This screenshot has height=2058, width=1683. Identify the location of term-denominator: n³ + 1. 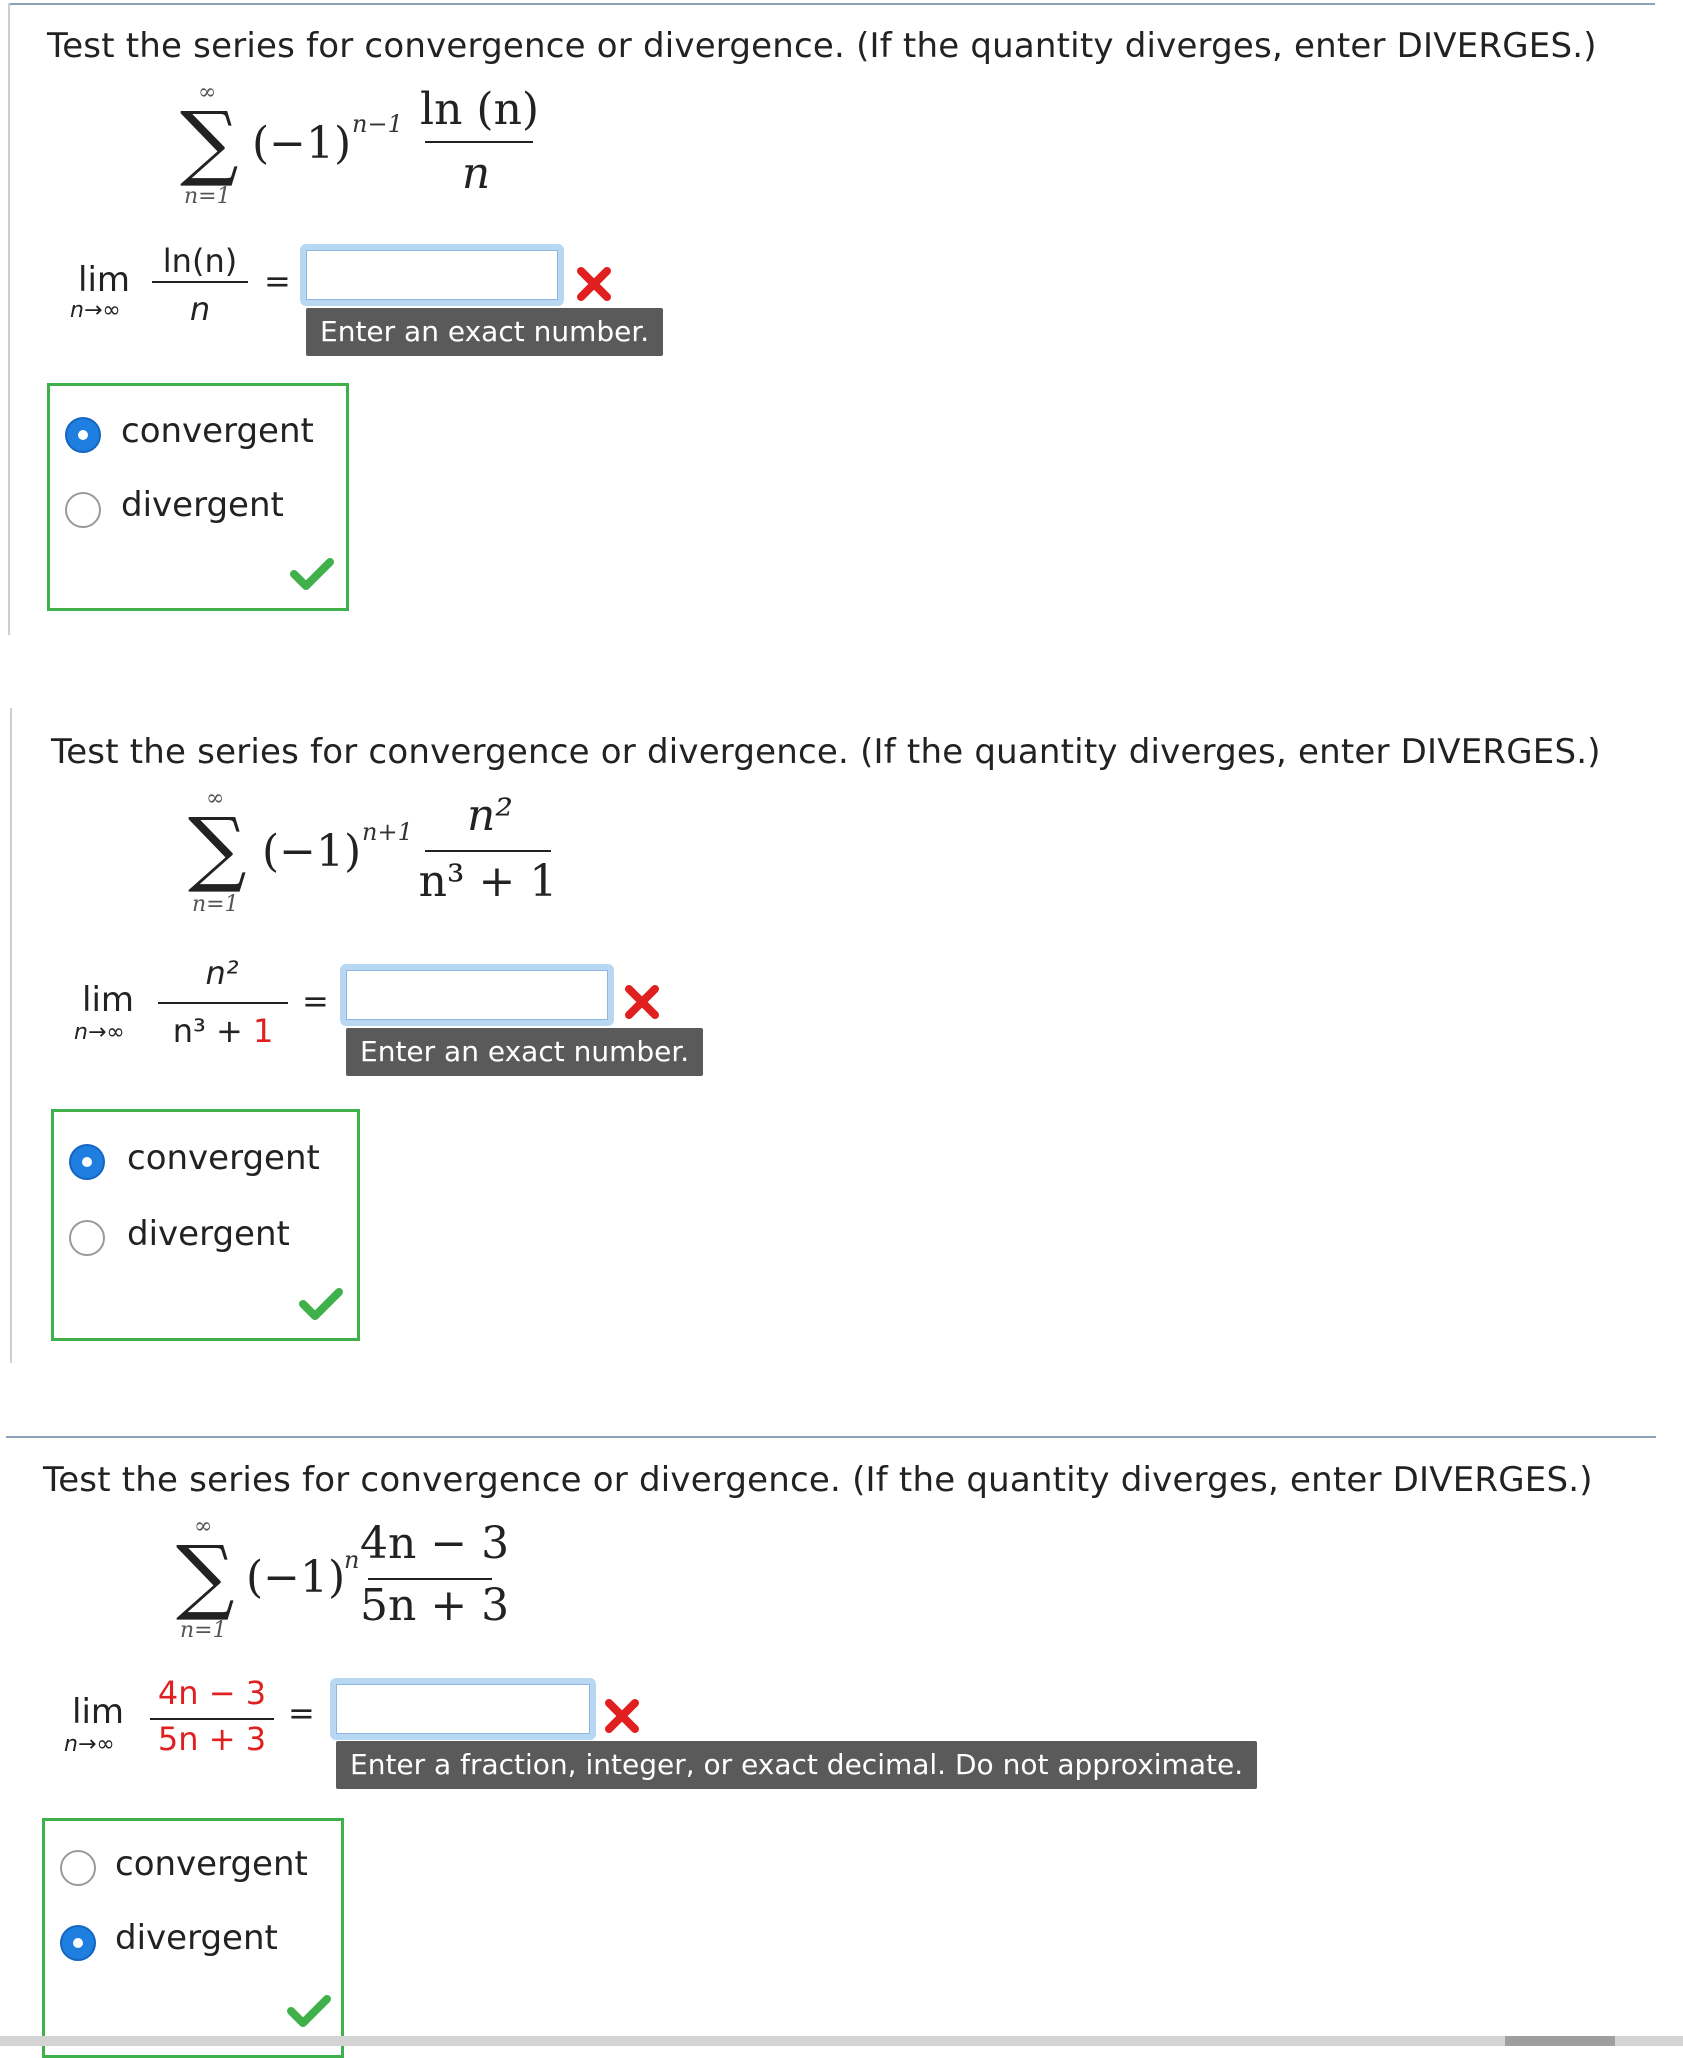
(488, 881).